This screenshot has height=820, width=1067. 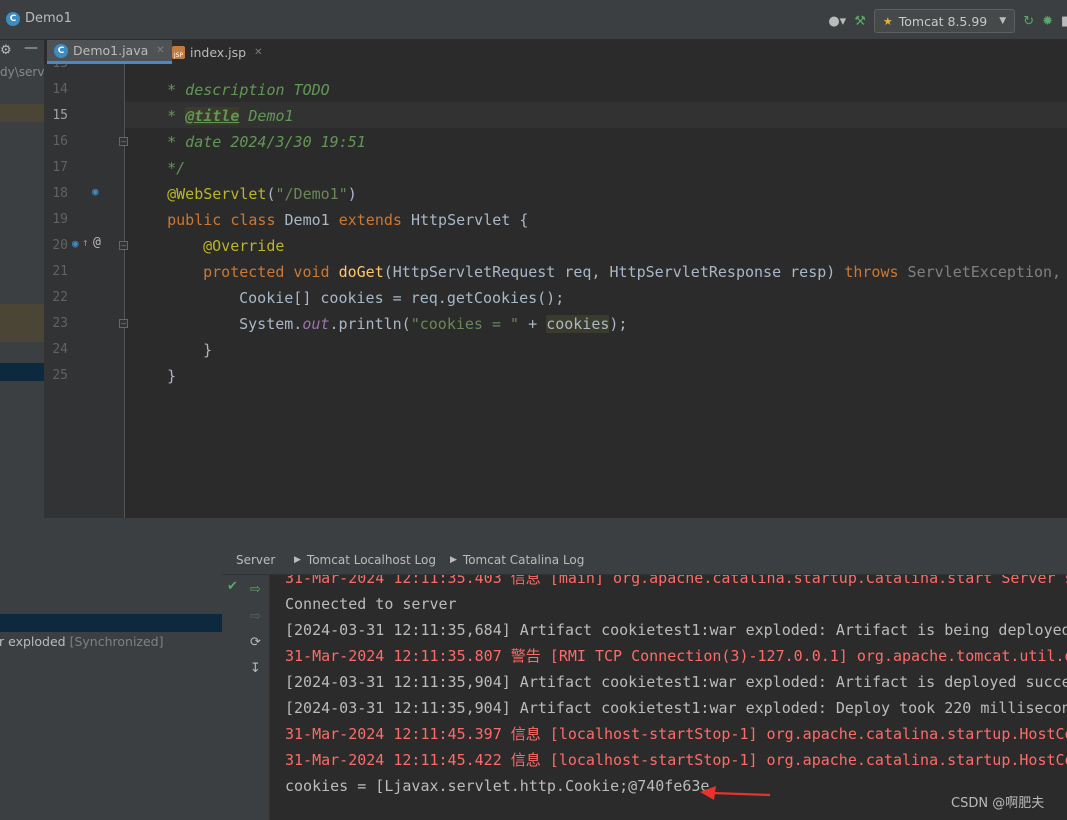 I want to click on tab-tomcat-localhost-log: ▶ Tomcat Localhost Log, so click(x=365, y=560).